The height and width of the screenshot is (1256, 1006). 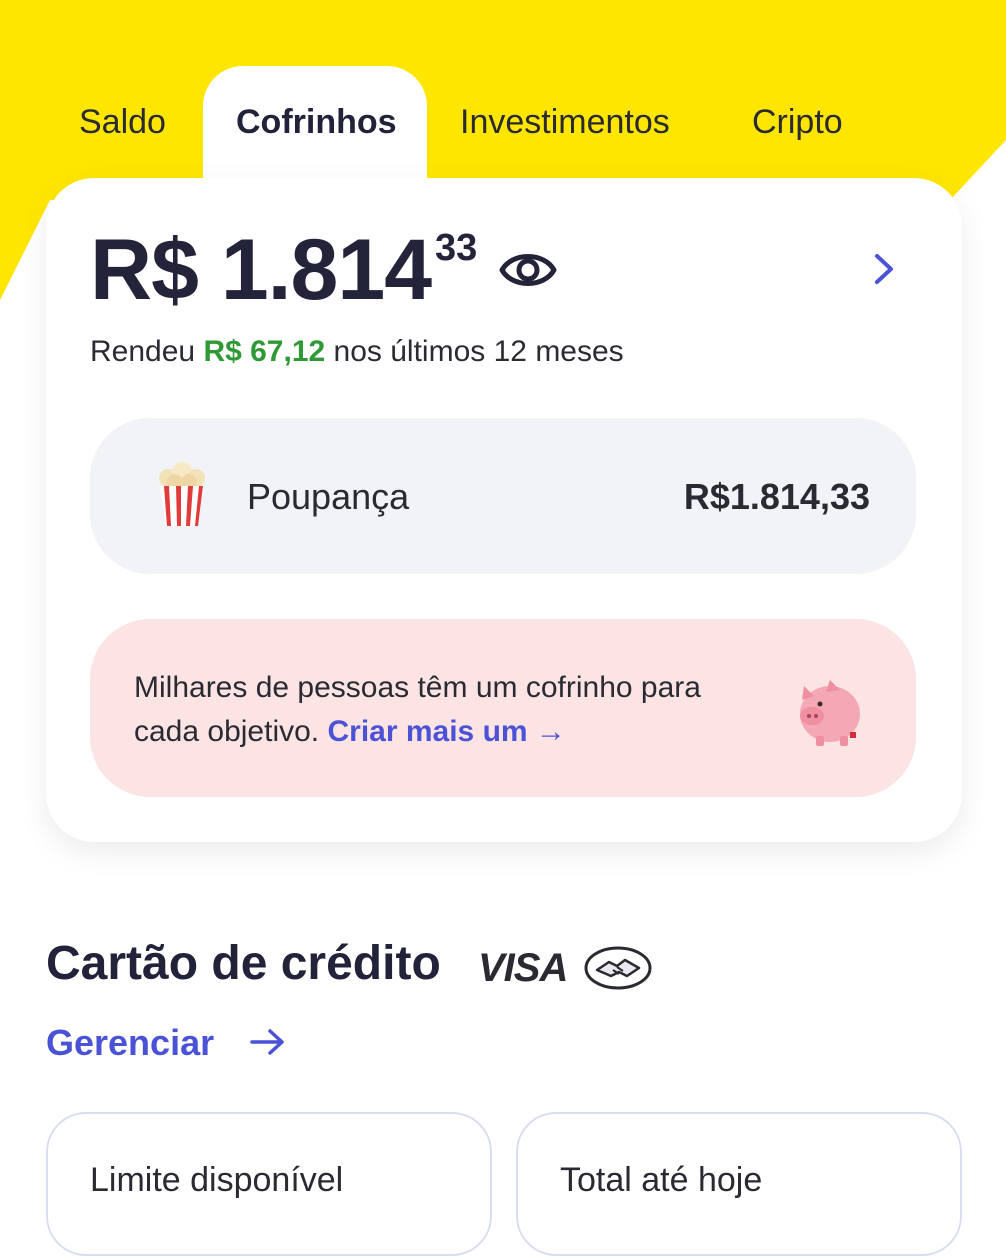 I want to click on available-limit-label: Limite disponível, so click(x=217, y=1180).